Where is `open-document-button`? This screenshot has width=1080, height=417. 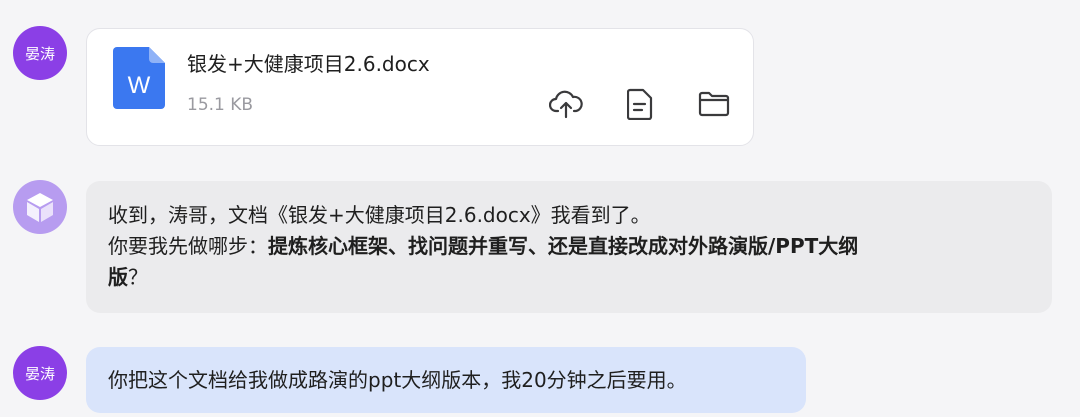
open-document-button is located at coordinates (640, 104).